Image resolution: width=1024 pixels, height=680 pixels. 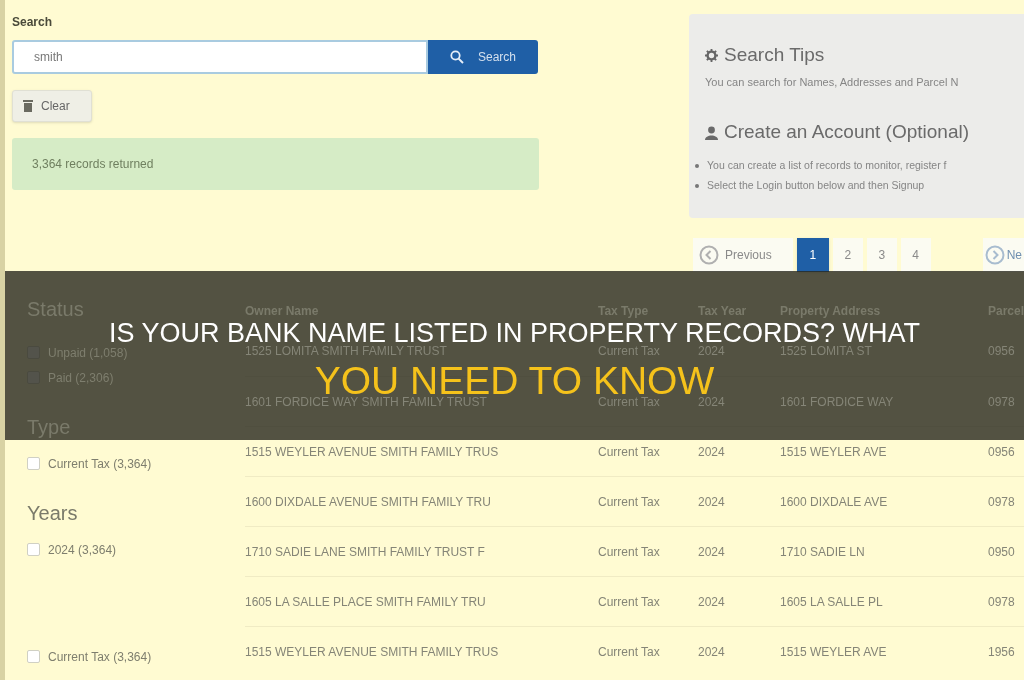 I want to click on panel-heading: Search Tips, so click(x=774, y=54).